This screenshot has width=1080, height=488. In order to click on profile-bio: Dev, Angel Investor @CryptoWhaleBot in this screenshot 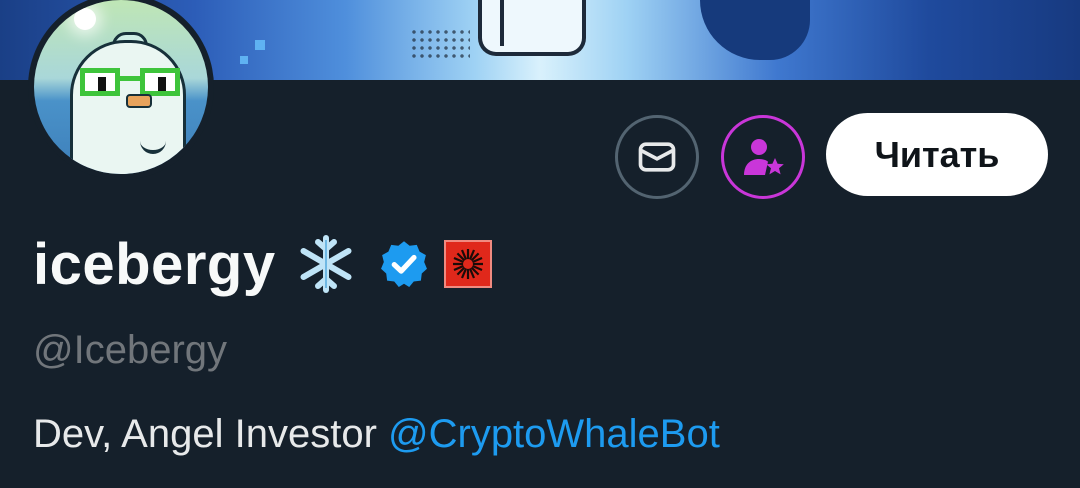, I will do `click(376, 434)`.